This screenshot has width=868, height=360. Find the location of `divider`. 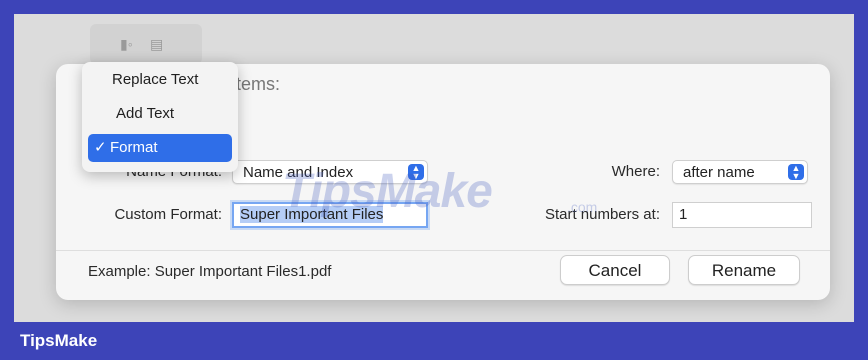

divider is located at coordinates (443, 250).